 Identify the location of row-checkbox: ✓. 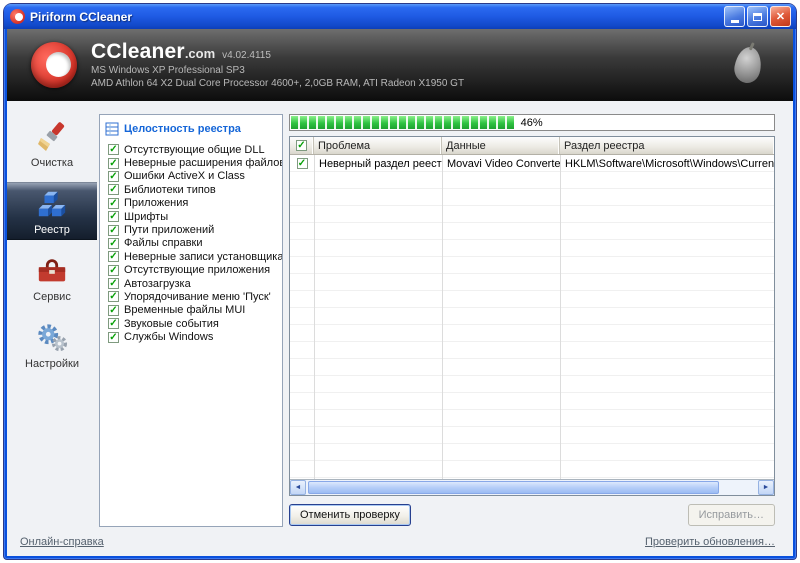
(302, 163).